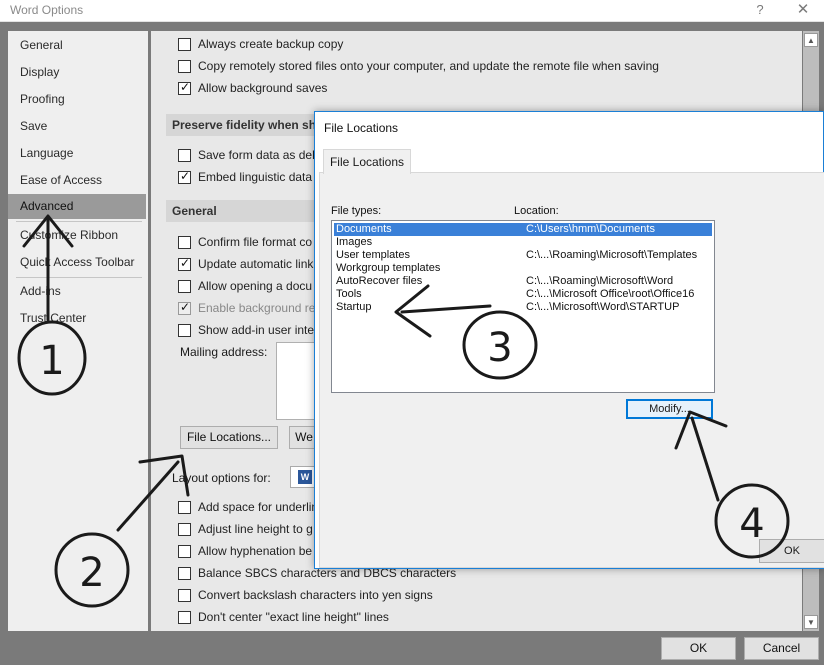  What do you see at coordinates (245, 286) in the screenshot?
I see `option-allow-opening-document: Allow opening a docu` at bounding box center [245, 286].